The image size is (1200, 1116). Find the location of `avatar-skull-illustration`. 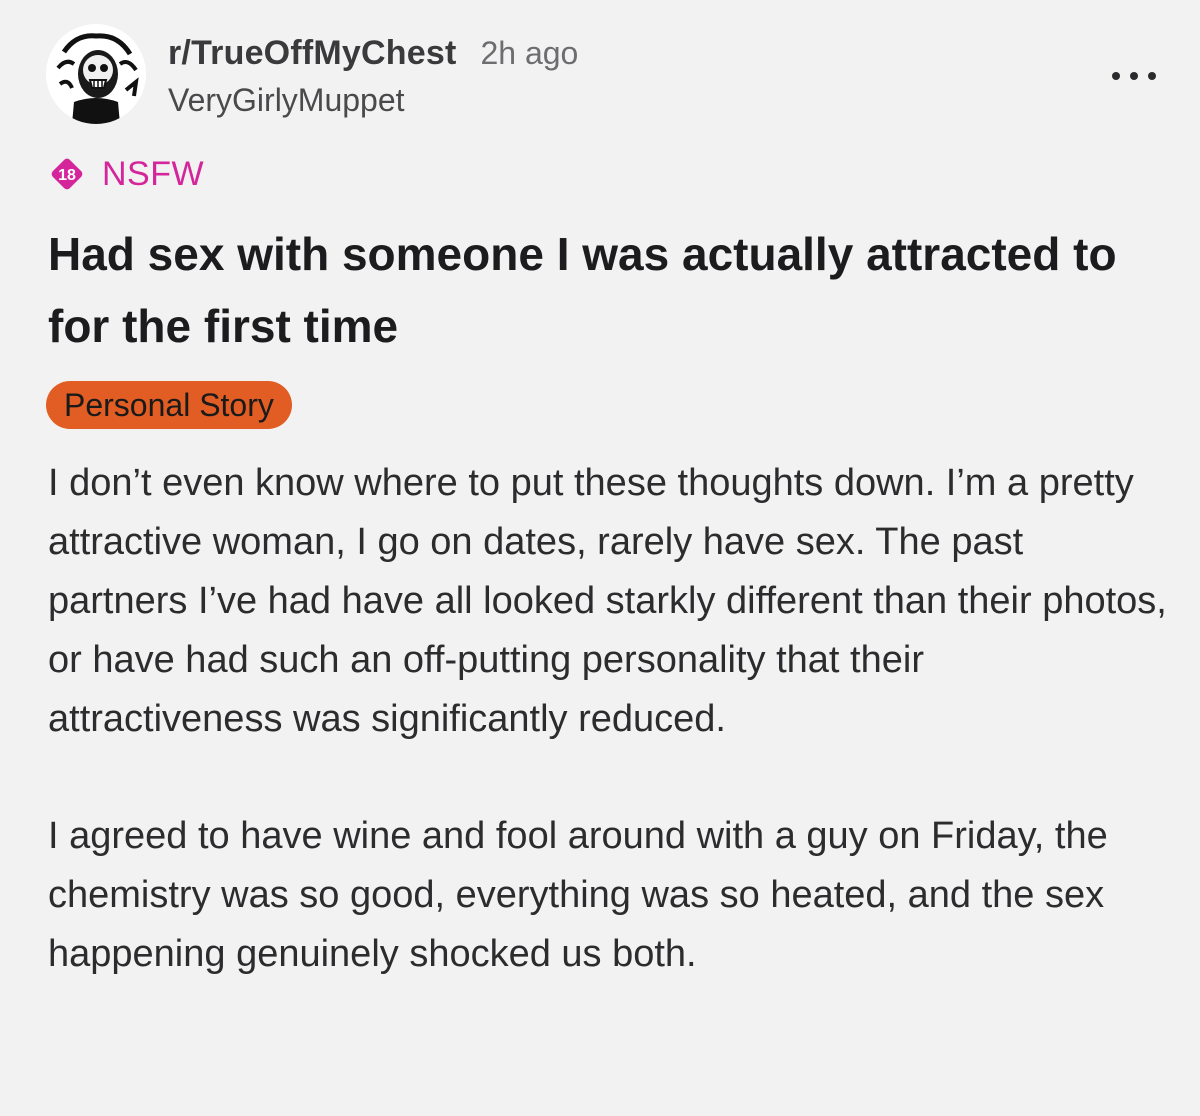

avatar-skull-illustration is located at coordinates (96, 74).